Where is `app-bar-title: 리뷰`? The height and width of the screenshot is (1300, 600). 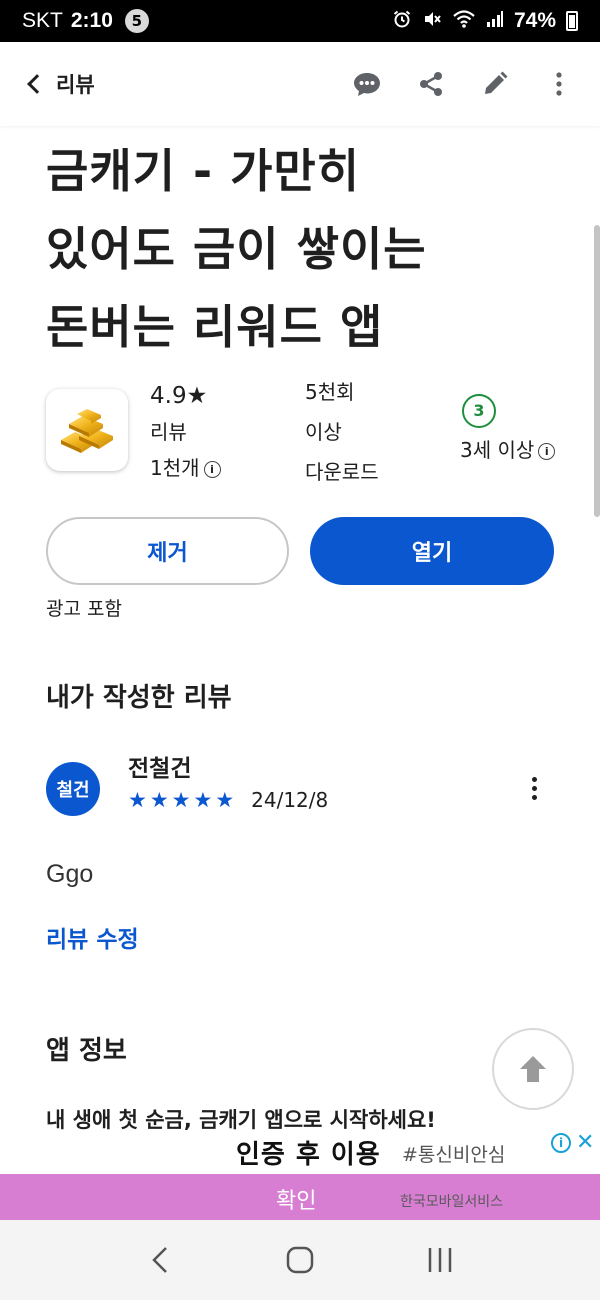 app-bar-title: 리뷰 is located at coordinates (75, 85).